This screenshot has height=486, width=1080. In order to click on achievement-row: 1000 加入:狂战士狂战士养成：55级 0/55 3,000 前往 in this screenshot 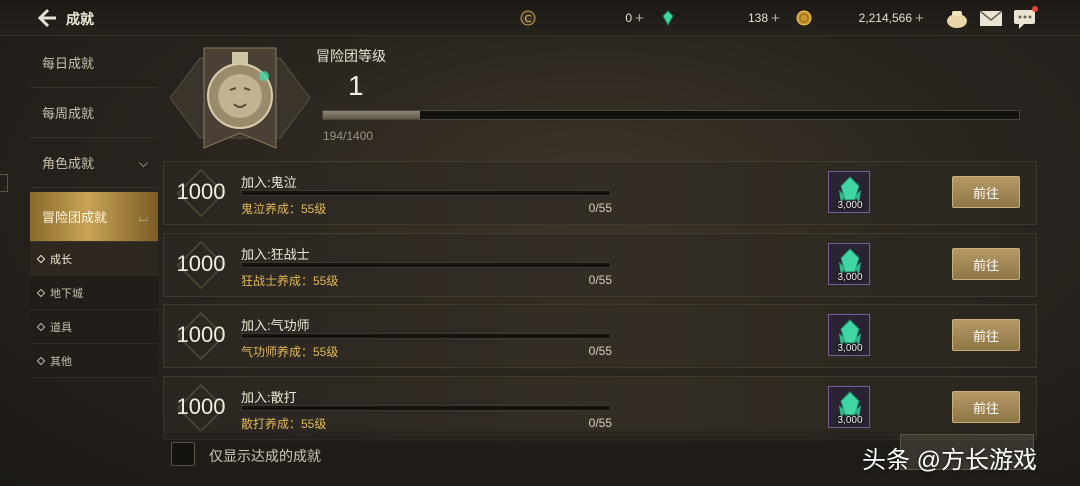, I will do `click(600, 265)`.